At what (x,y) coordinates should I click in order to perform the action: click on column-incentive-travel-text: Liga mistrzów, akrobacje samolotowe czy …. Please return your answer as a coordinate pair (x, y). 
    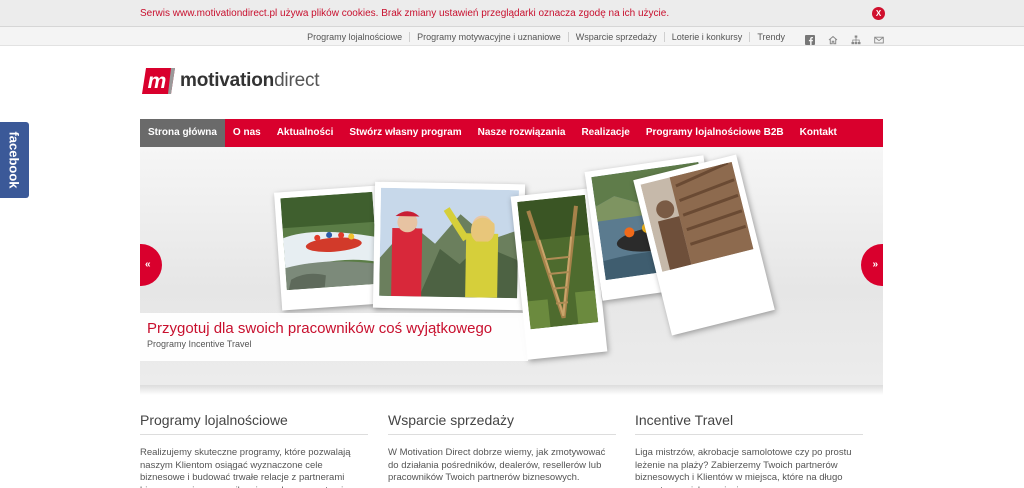
    Looking at the image, I should click on (743, 467).